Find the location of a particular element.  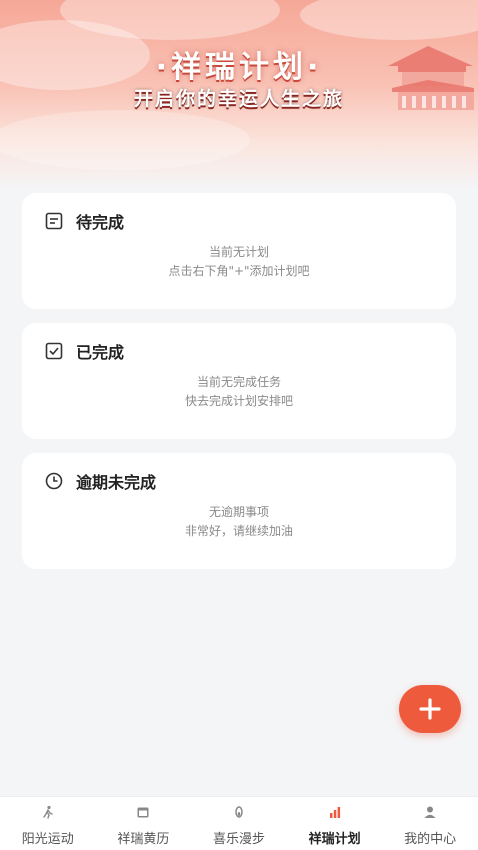

empty-state-hint: 快去完成计划安排吧 is located at coordinates (238, 401).